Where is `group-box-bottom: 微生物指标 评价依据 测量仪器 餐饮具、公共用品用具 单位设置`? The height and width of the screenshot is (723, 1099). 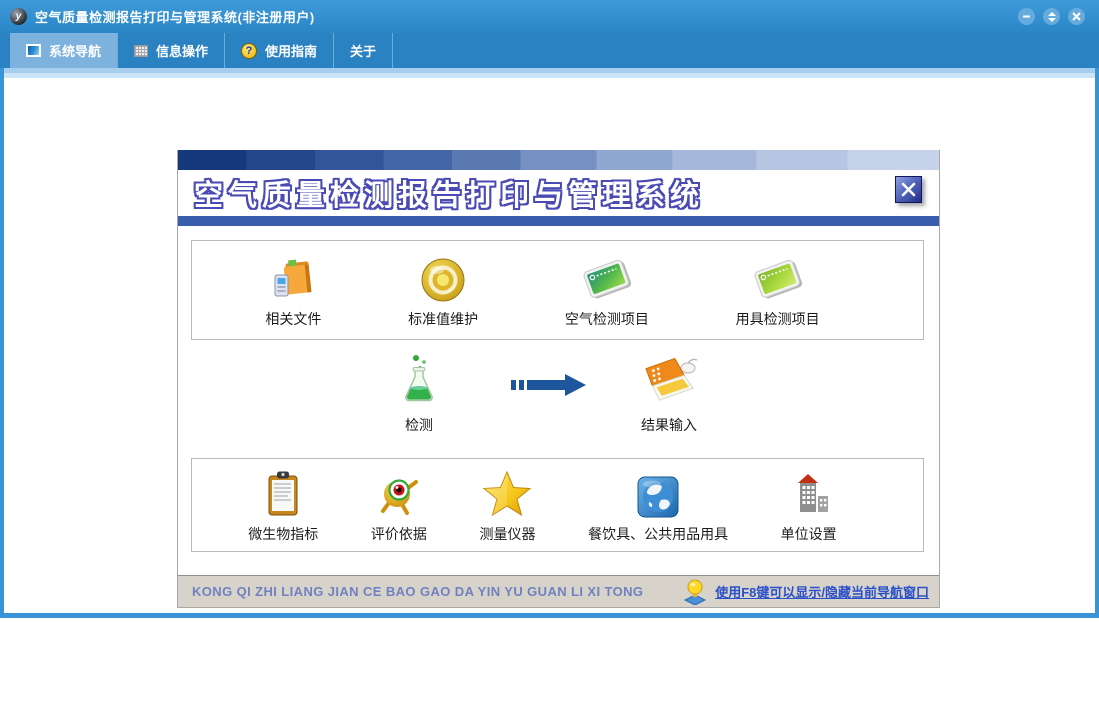 group-box-bottom: 微生物指标 评价依据 测量仪器 餐饮具、公共用品用具 单位设置 is located at coordinates (557, 505).